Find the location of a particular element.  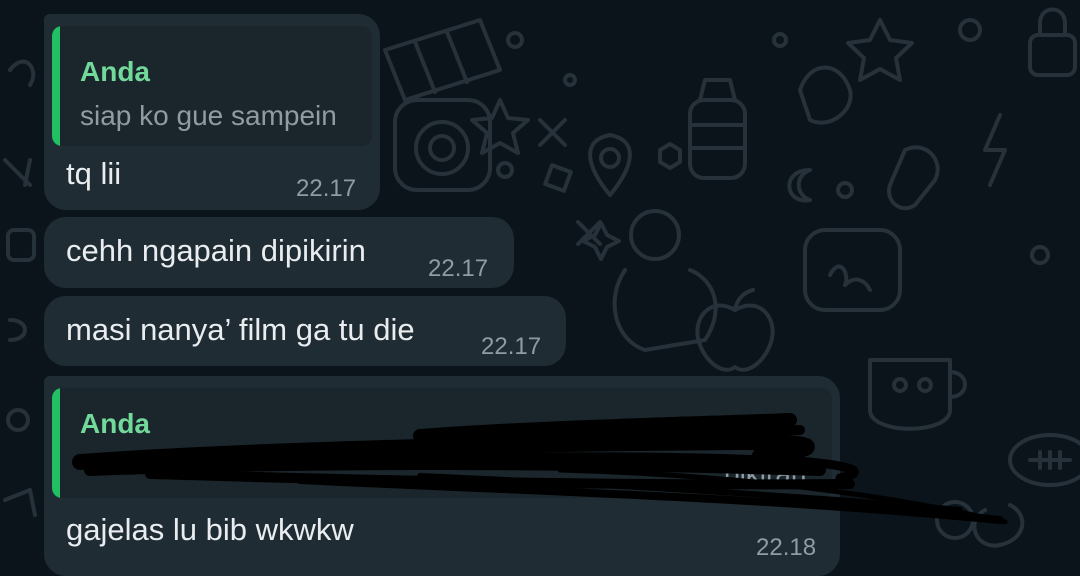

message-bubble: masi nanya’ film ga tu die 22.17 is located at coordinates (305, 331).